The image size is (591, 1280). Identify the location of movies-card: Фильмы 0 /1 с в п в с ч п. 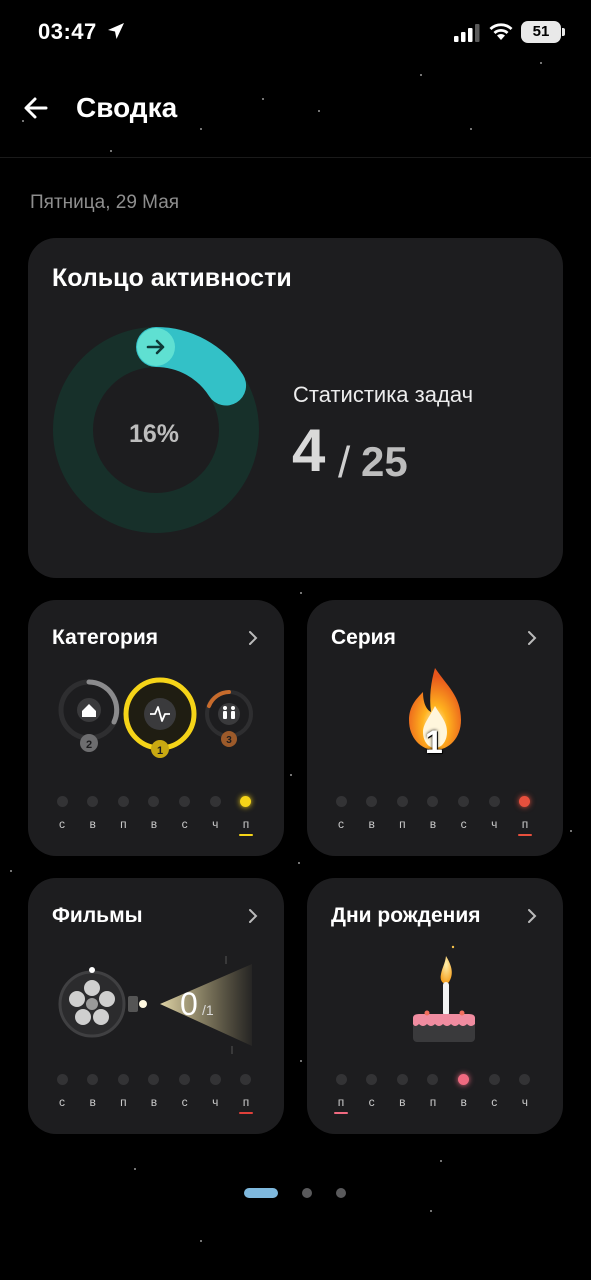
(156, 1006).